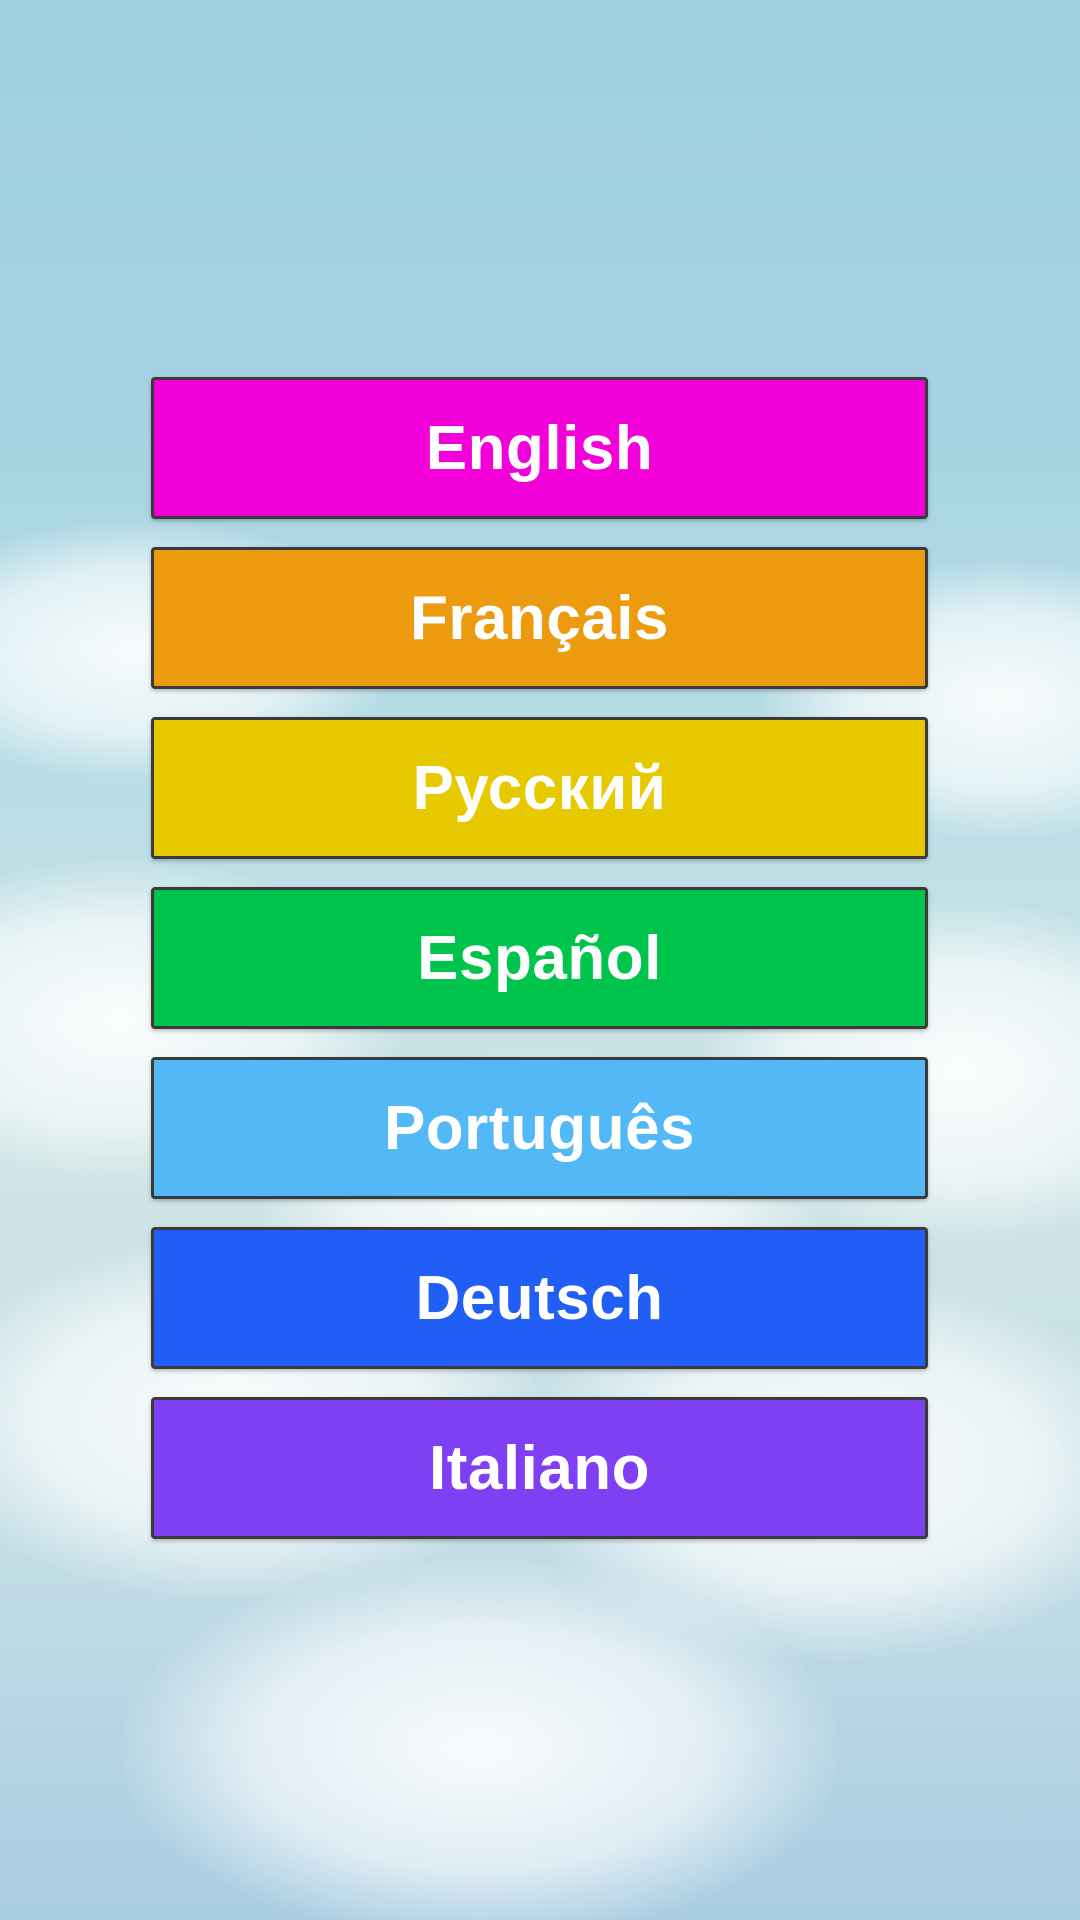 The height and width of the screenshot is (1920, 1080). Describe the element at coordinates (480, 1740) in the screenshot. I see `cloud` at that location.